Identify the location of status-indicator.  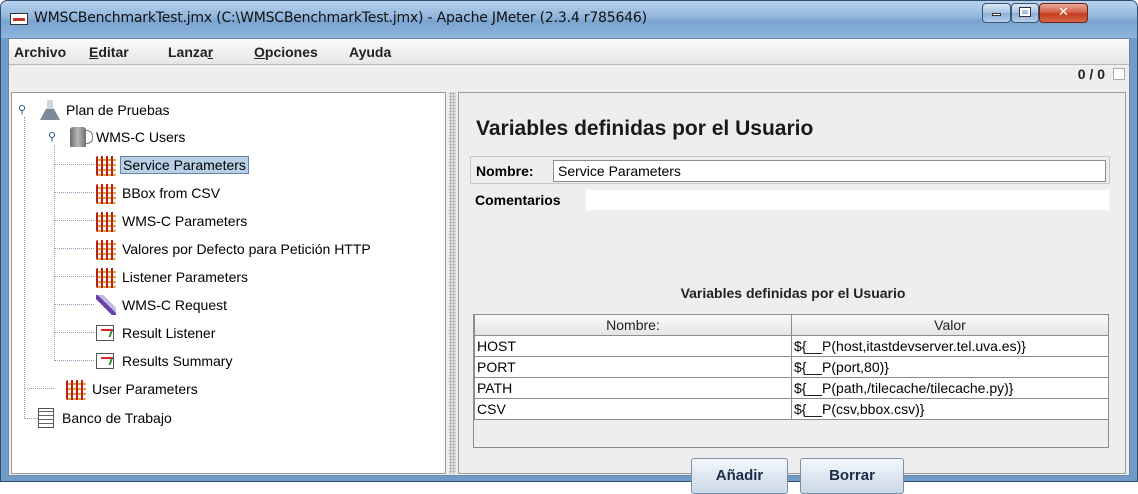
(1119, 74).